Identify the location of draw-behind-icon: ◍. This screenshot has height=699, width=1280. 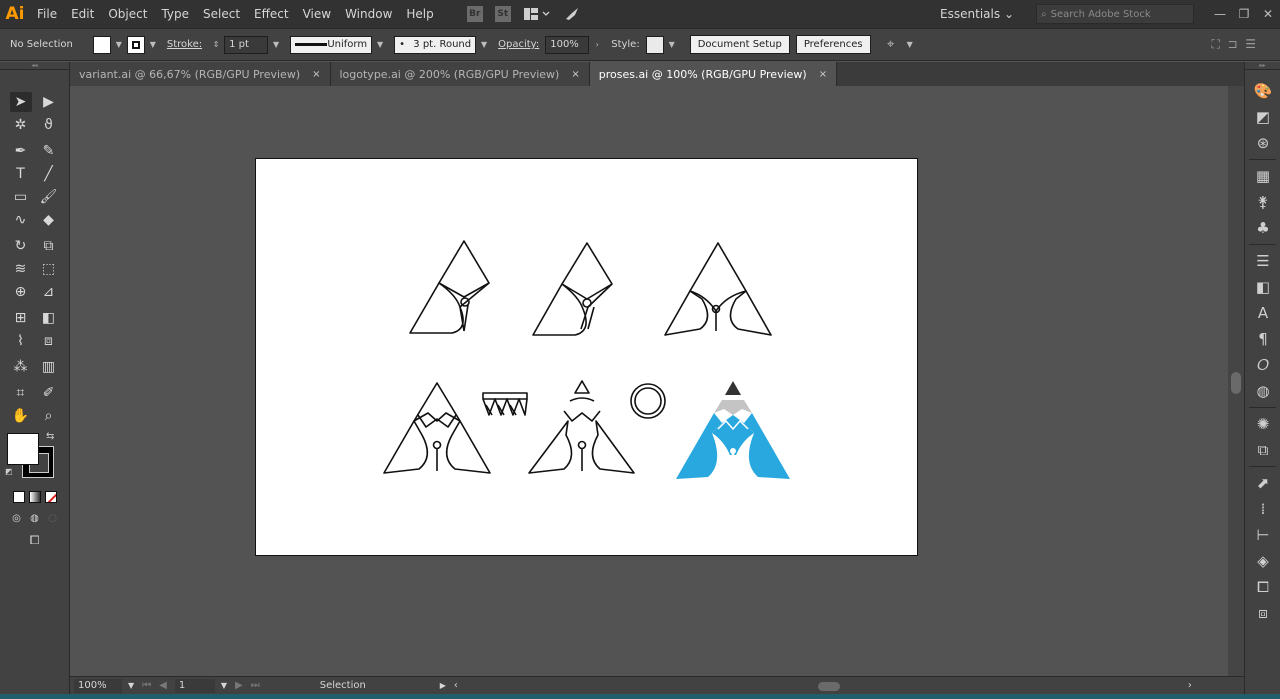
(35, 518).